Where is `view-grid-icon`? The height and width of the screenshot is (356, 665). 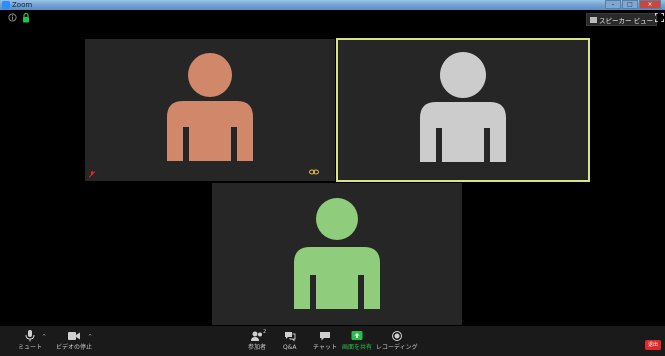 view-grid-icon is located at coordinates (593, 19).